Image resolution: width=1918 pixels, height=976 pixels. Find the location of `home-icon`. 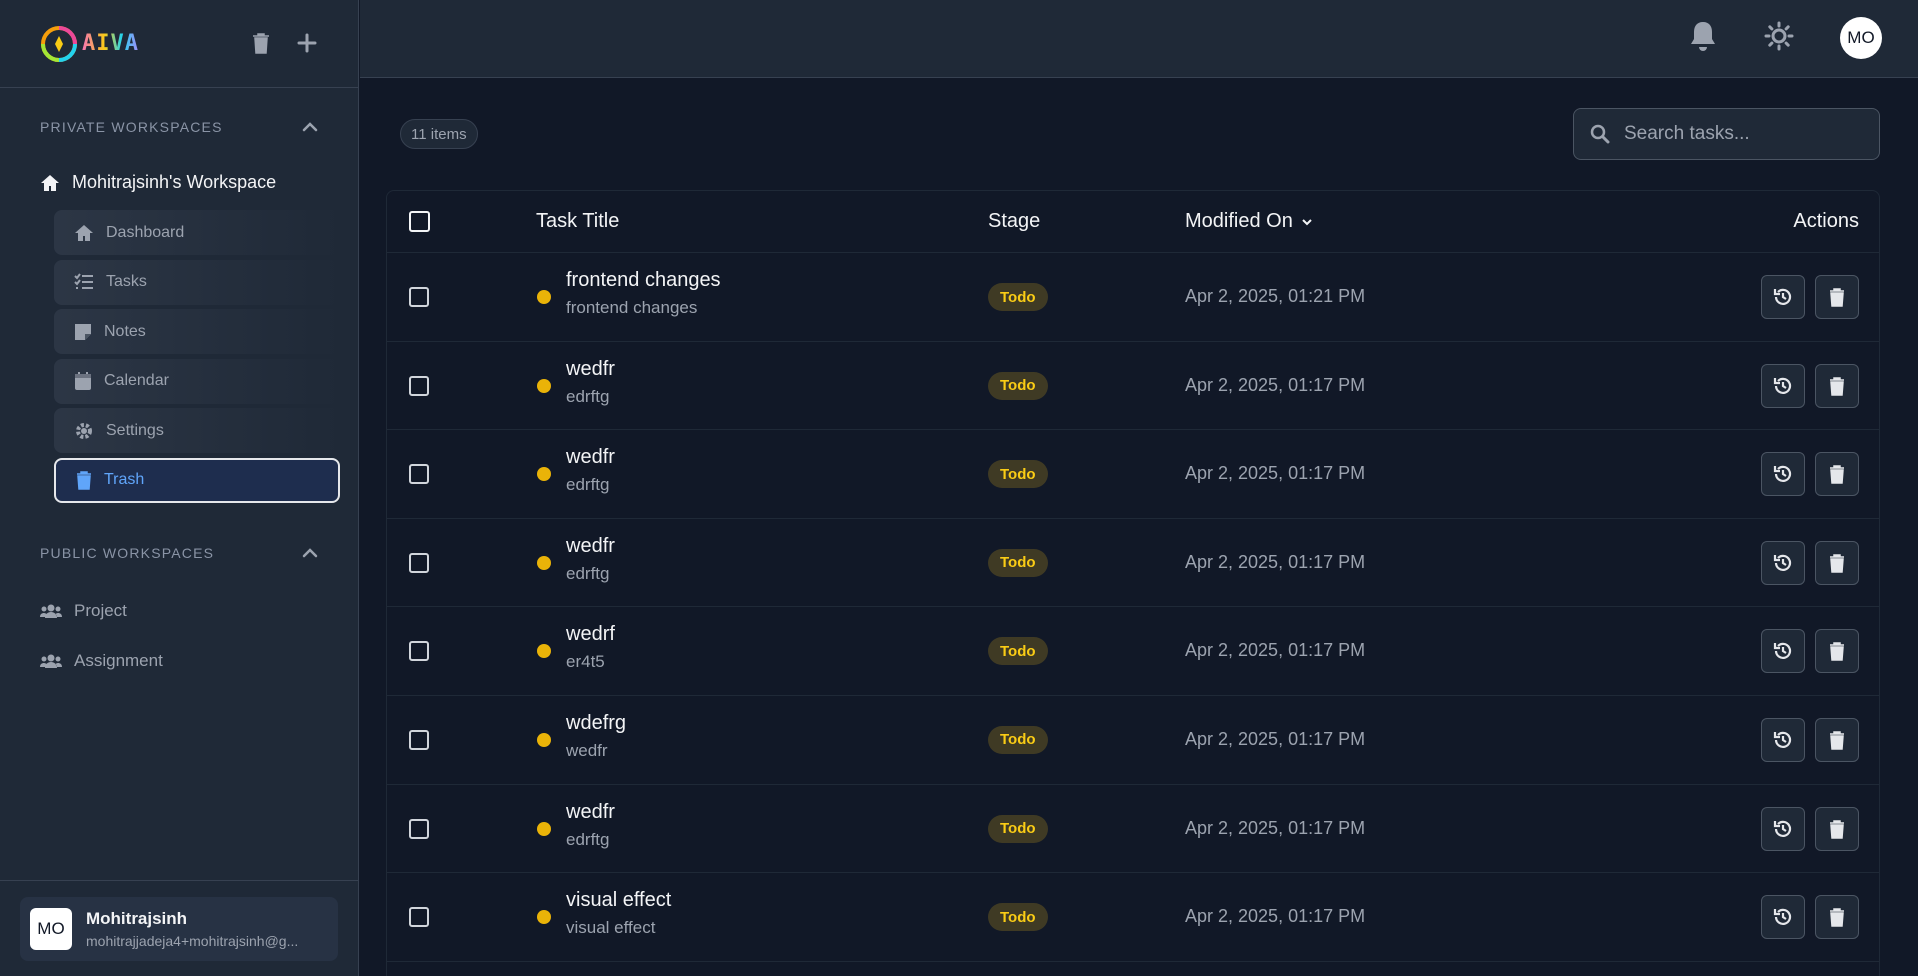

home-icon is located at coordinates (84, 232).